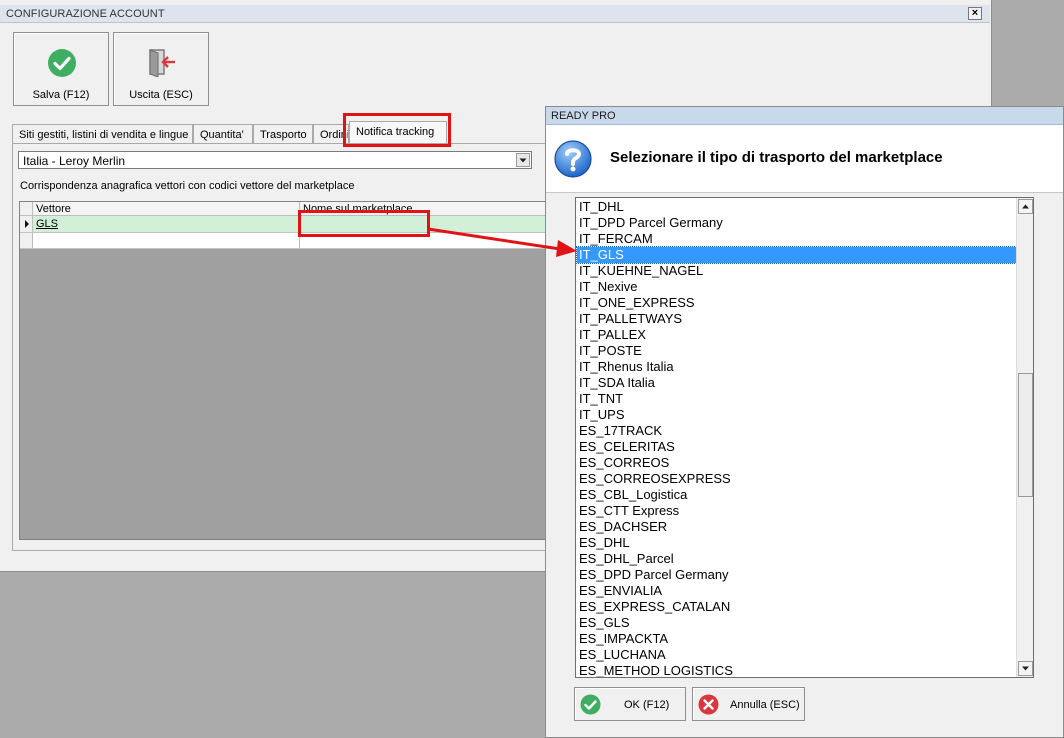  What do you see at coordinates (283, 241) in the screenshot?
I see `table-row-new` at bounding box center [283, 241].